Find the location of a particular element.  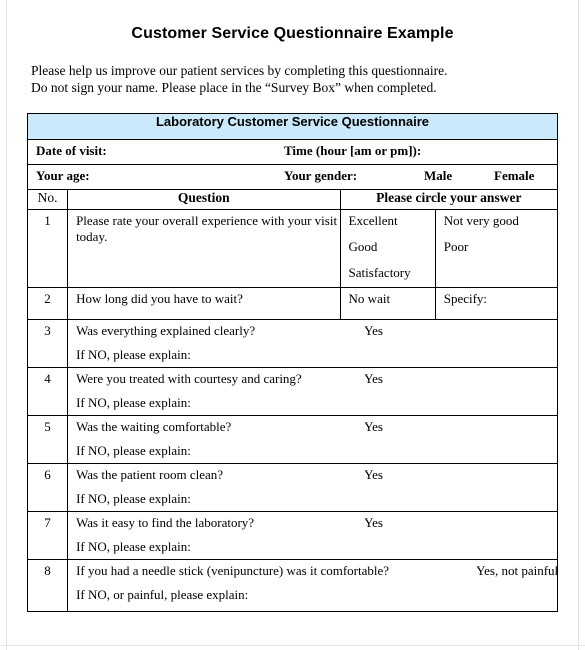

table-column-header-row: No. Question Please circle your answer is located at coordinates (292, 199).